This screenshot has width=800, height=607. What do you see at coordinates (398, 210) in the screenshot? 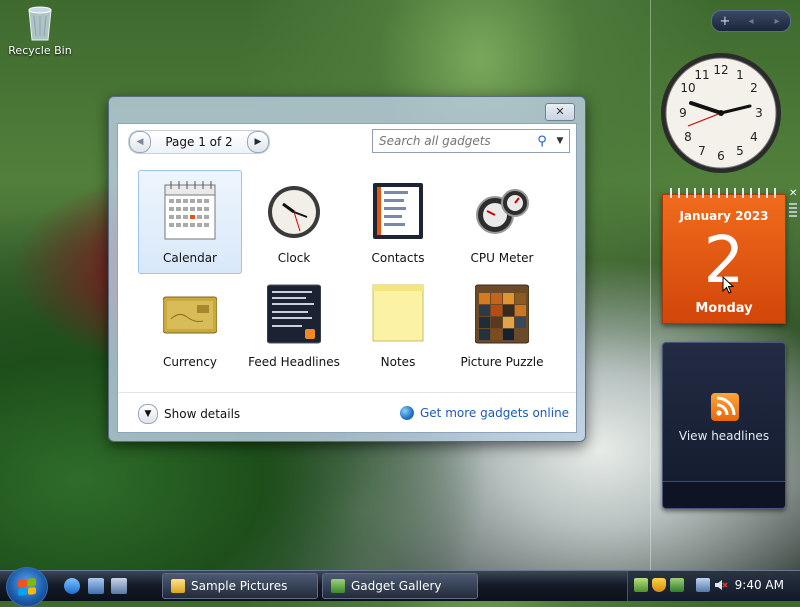
I see `contacts-gadget-icon` at bounding box center [398, 210].